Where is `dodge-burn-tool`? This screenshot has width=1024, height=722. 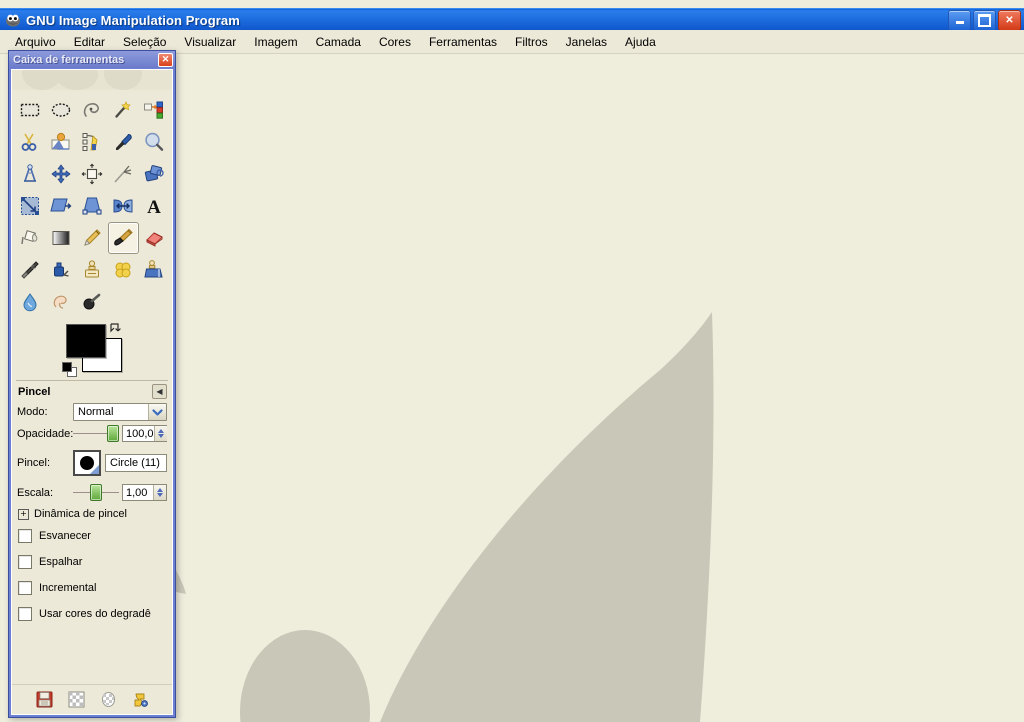 dodge-burn-tool is located at coordinates (92, 302).